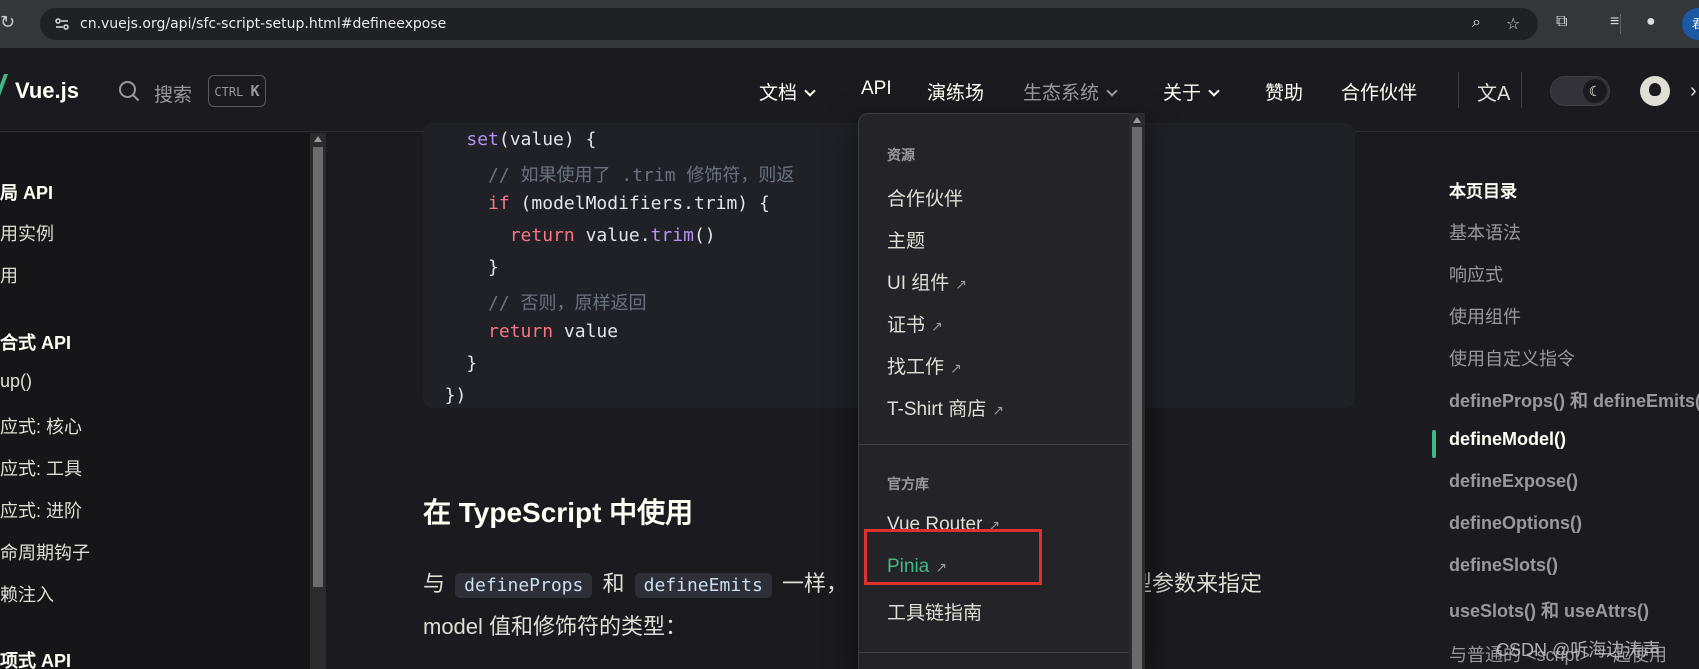 This screenshot has height=669, width=1699. What do you see at coordinates (1513, 24) in the screenshot?
I see `bookmark-star-icon: ☆` at bounding box center [1513, 24].